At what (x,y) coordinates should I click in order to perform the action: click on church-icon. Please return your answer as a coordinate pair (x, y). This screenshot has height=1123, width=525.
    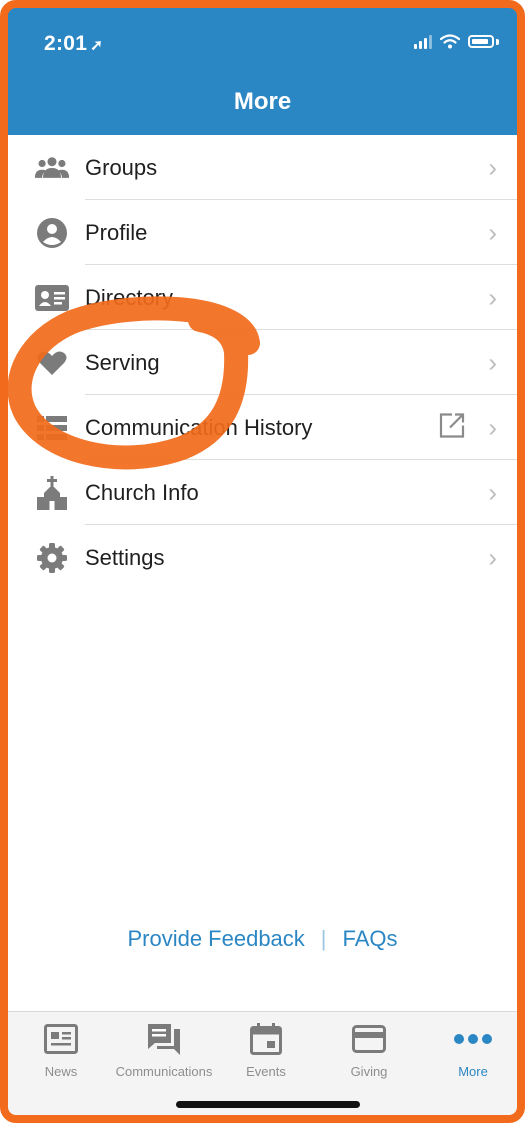
    Looking at the image, I should click on (52, 492).